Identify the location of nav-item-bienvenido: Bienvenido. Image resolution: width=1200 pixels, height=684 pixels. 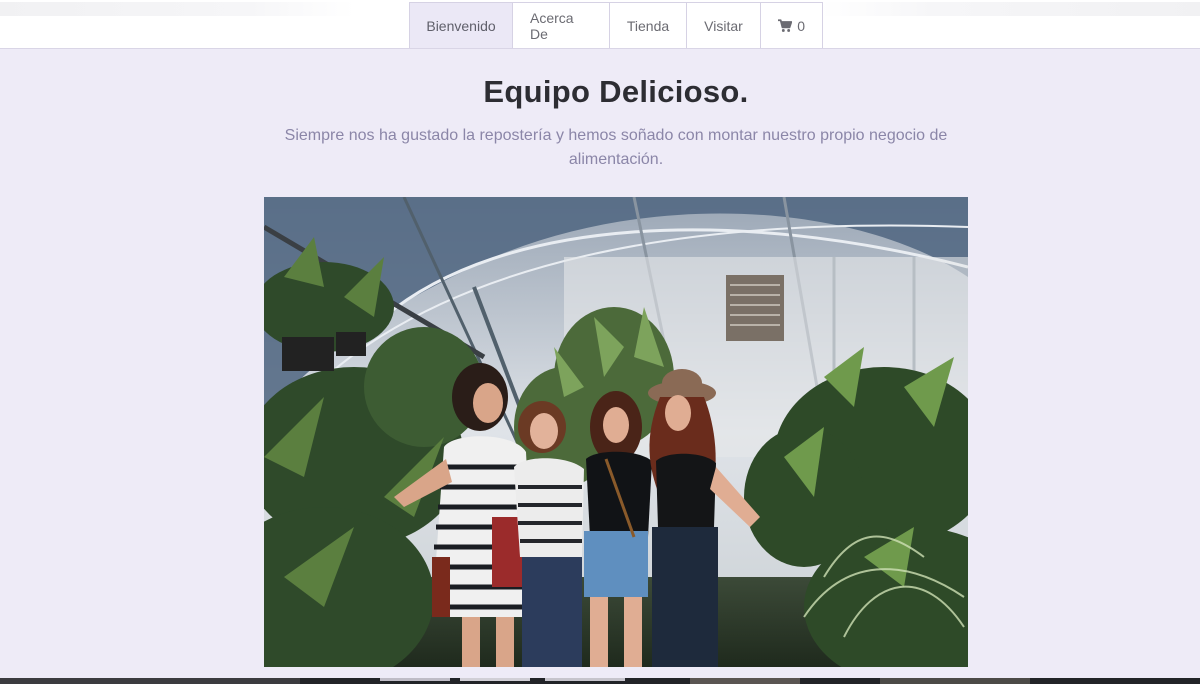
(461, 25).